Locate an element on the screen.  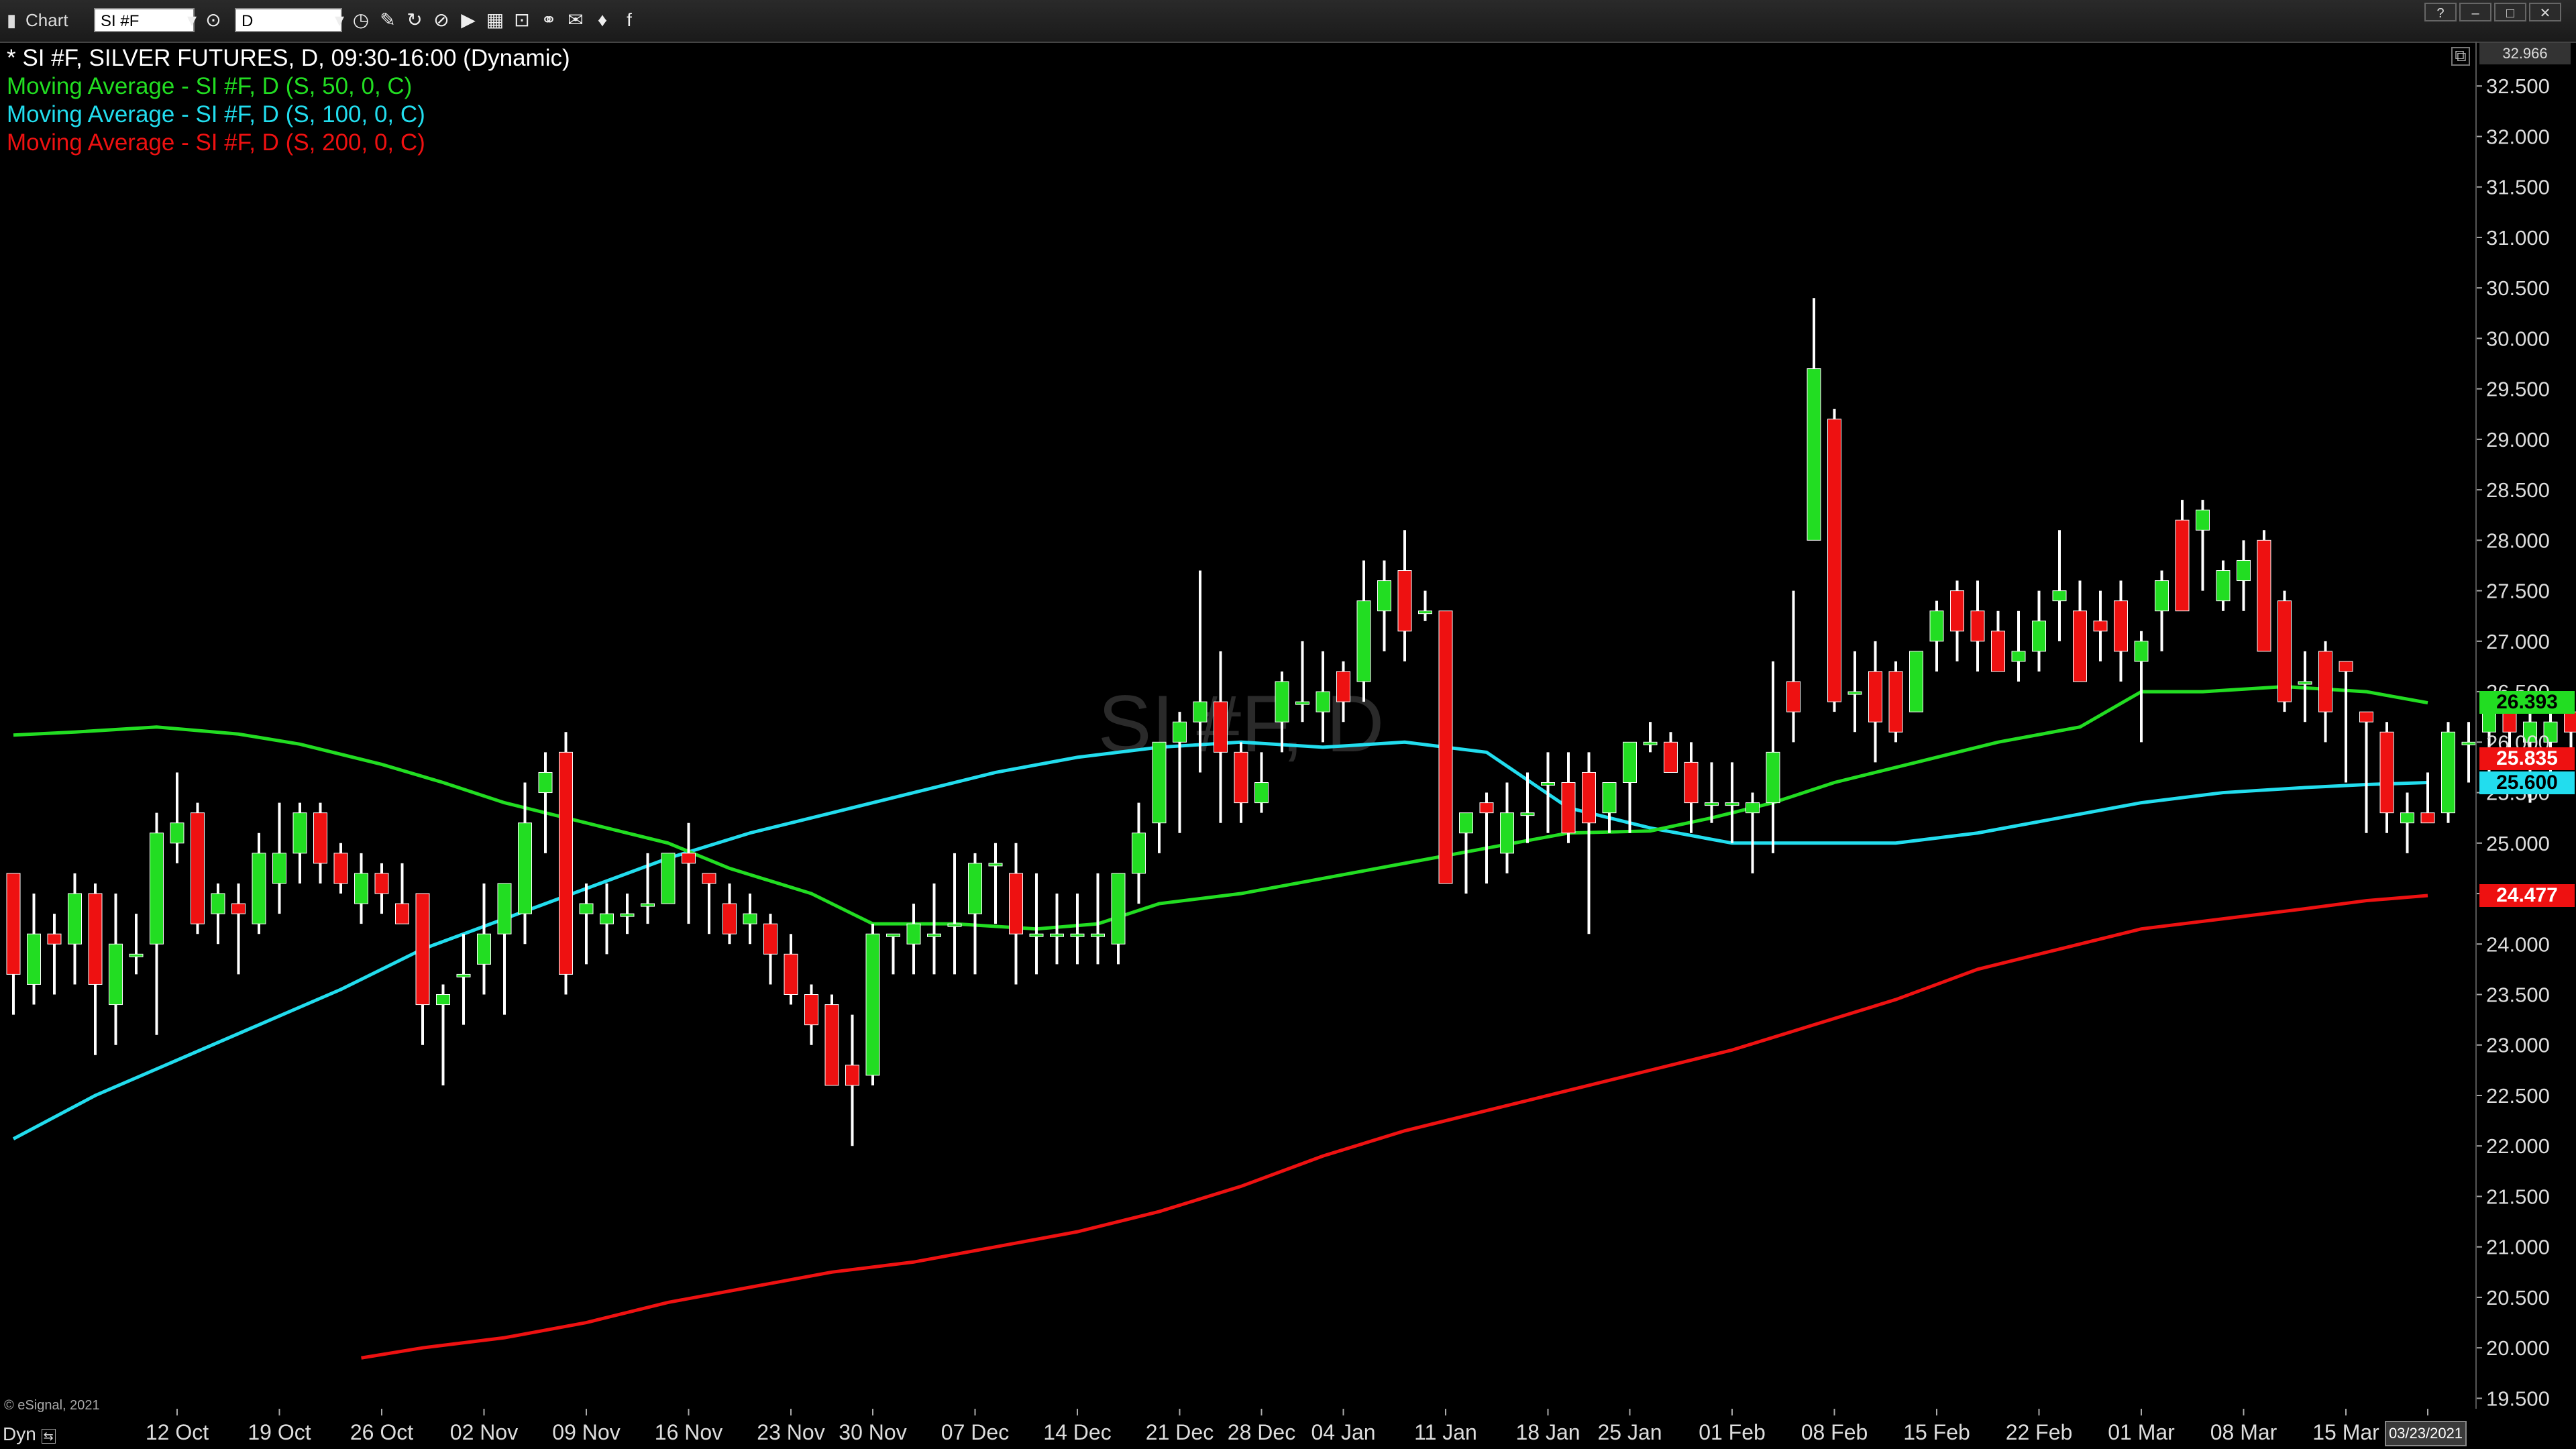
y-tick-label: 23.500 is located at coordinates (2518, 995).